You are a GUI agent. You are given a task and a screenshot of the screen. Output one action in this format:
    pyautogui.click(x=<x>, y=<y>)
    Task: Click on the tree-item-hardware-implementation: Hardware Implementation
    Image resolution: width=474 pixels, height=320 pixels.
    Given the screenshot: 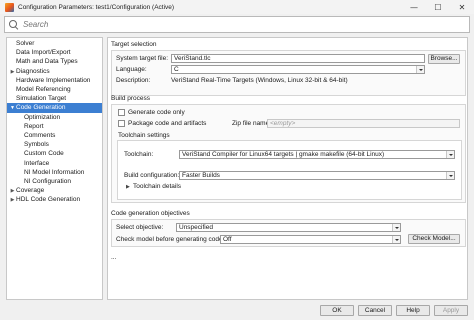 What is the action you would take?
    pyautogui.click(x=54, y=80)
    